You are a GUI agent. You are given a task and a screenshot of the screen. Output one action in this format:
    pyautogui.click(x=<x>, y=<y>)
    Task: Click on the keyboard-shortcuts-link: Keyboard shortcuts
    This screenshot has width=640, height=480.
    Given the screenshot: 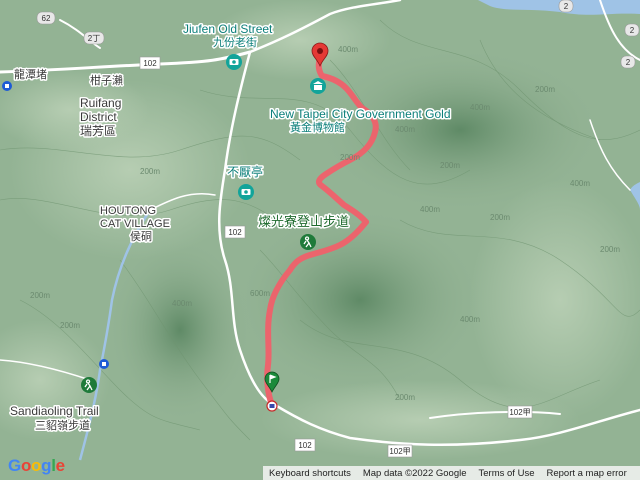 What is the action you would take?
    pyautogui.click(x=310, y=473)
    